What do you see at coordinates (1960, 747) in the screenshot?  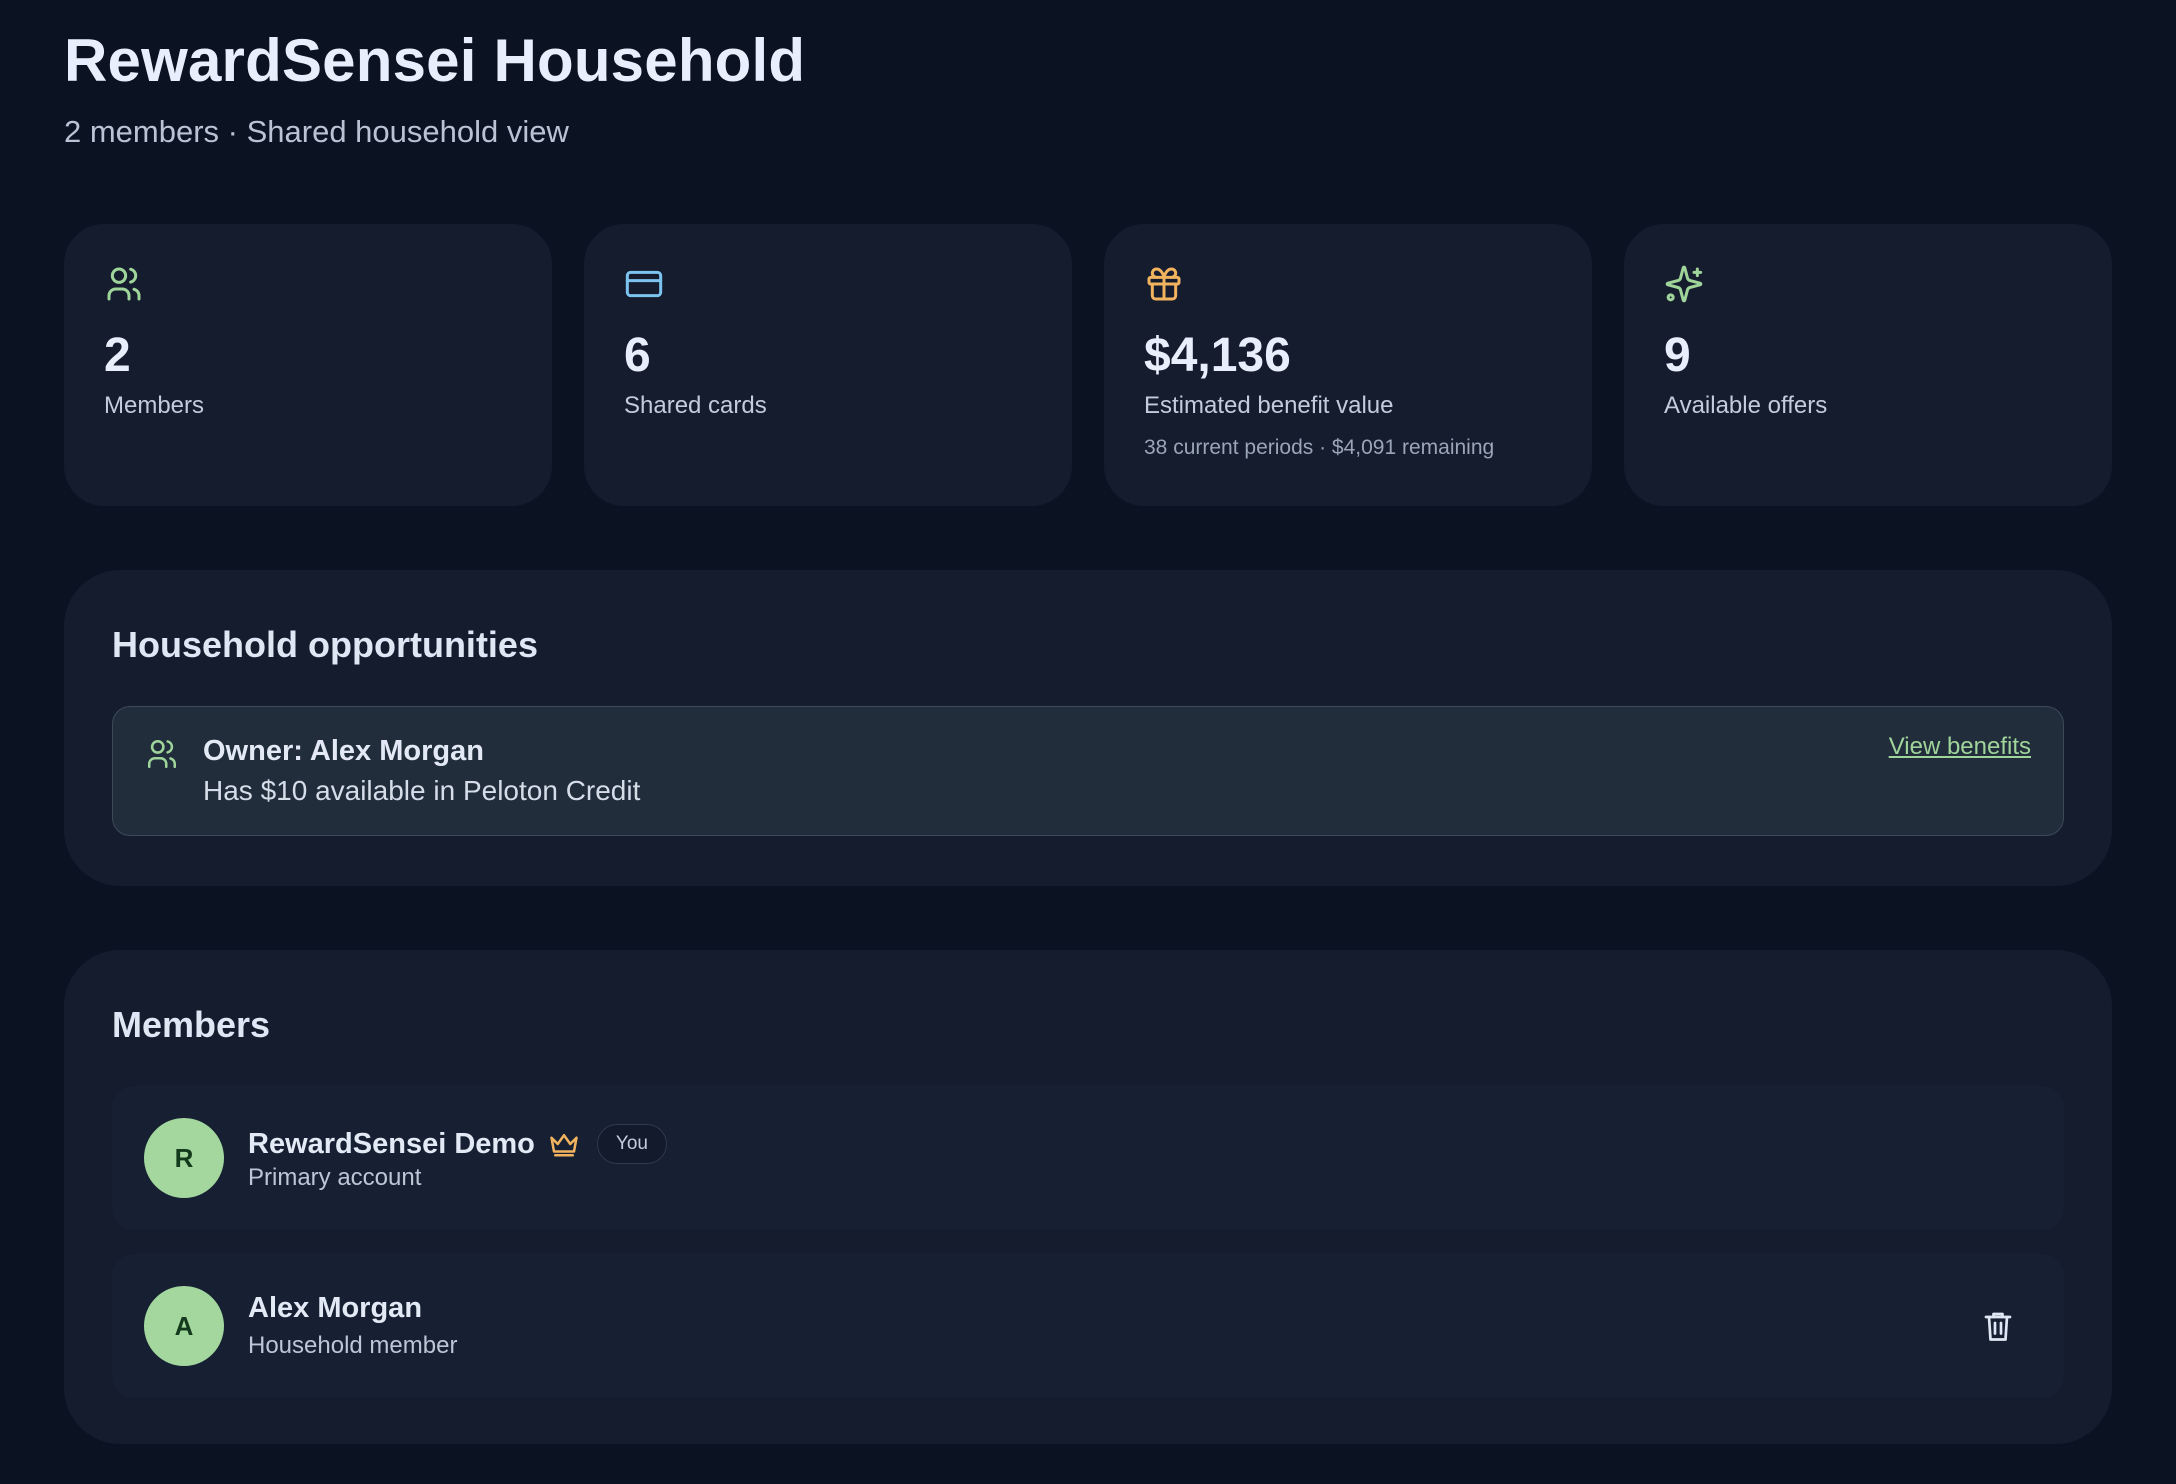 I see `view-benefits-link: View benefits` at bounding box center [1960, 747].